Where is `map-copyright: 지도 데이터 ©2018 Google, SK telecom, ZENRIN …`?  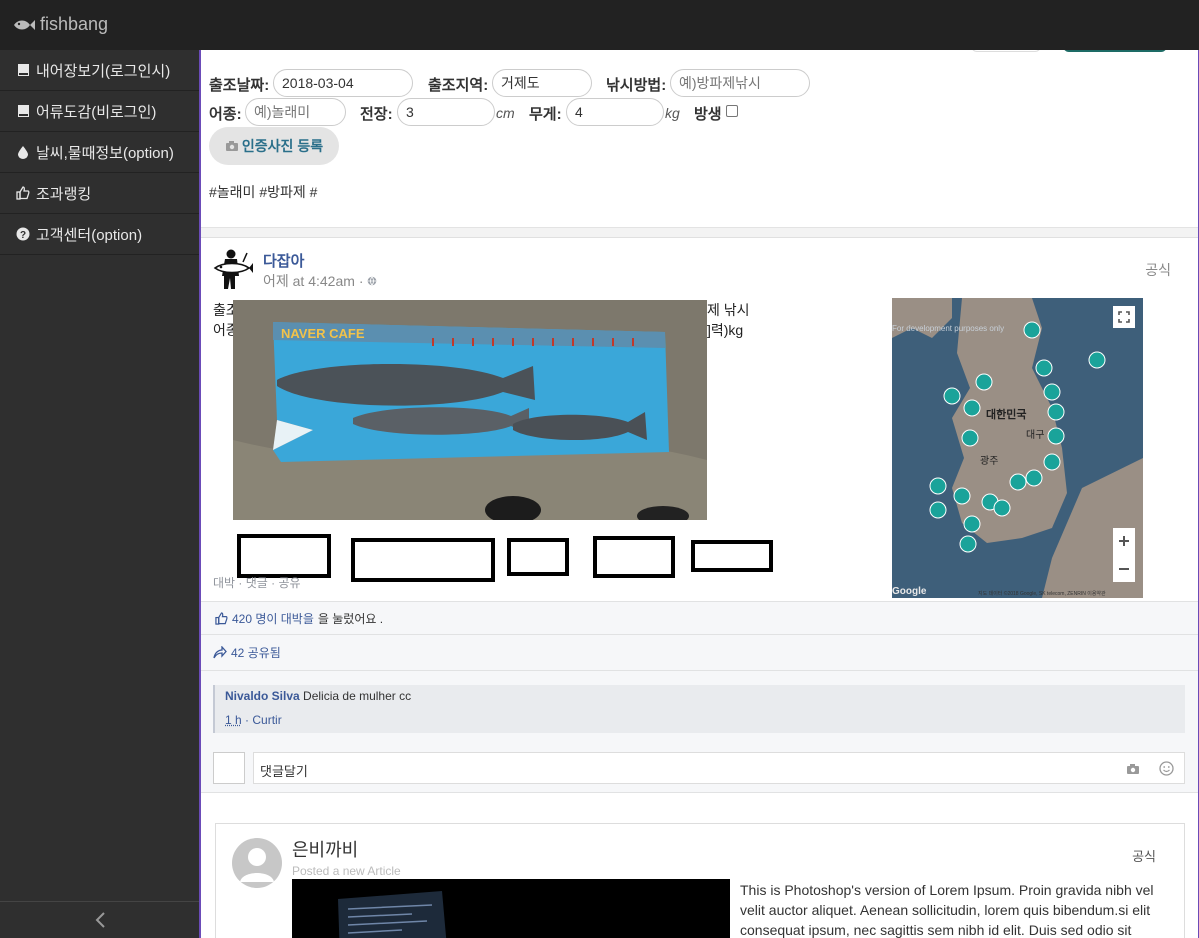
map-copyright: 지도 데이터 ©2018 Google, SK telecom, ZENRIN … is located at coordinates (1042, 593).